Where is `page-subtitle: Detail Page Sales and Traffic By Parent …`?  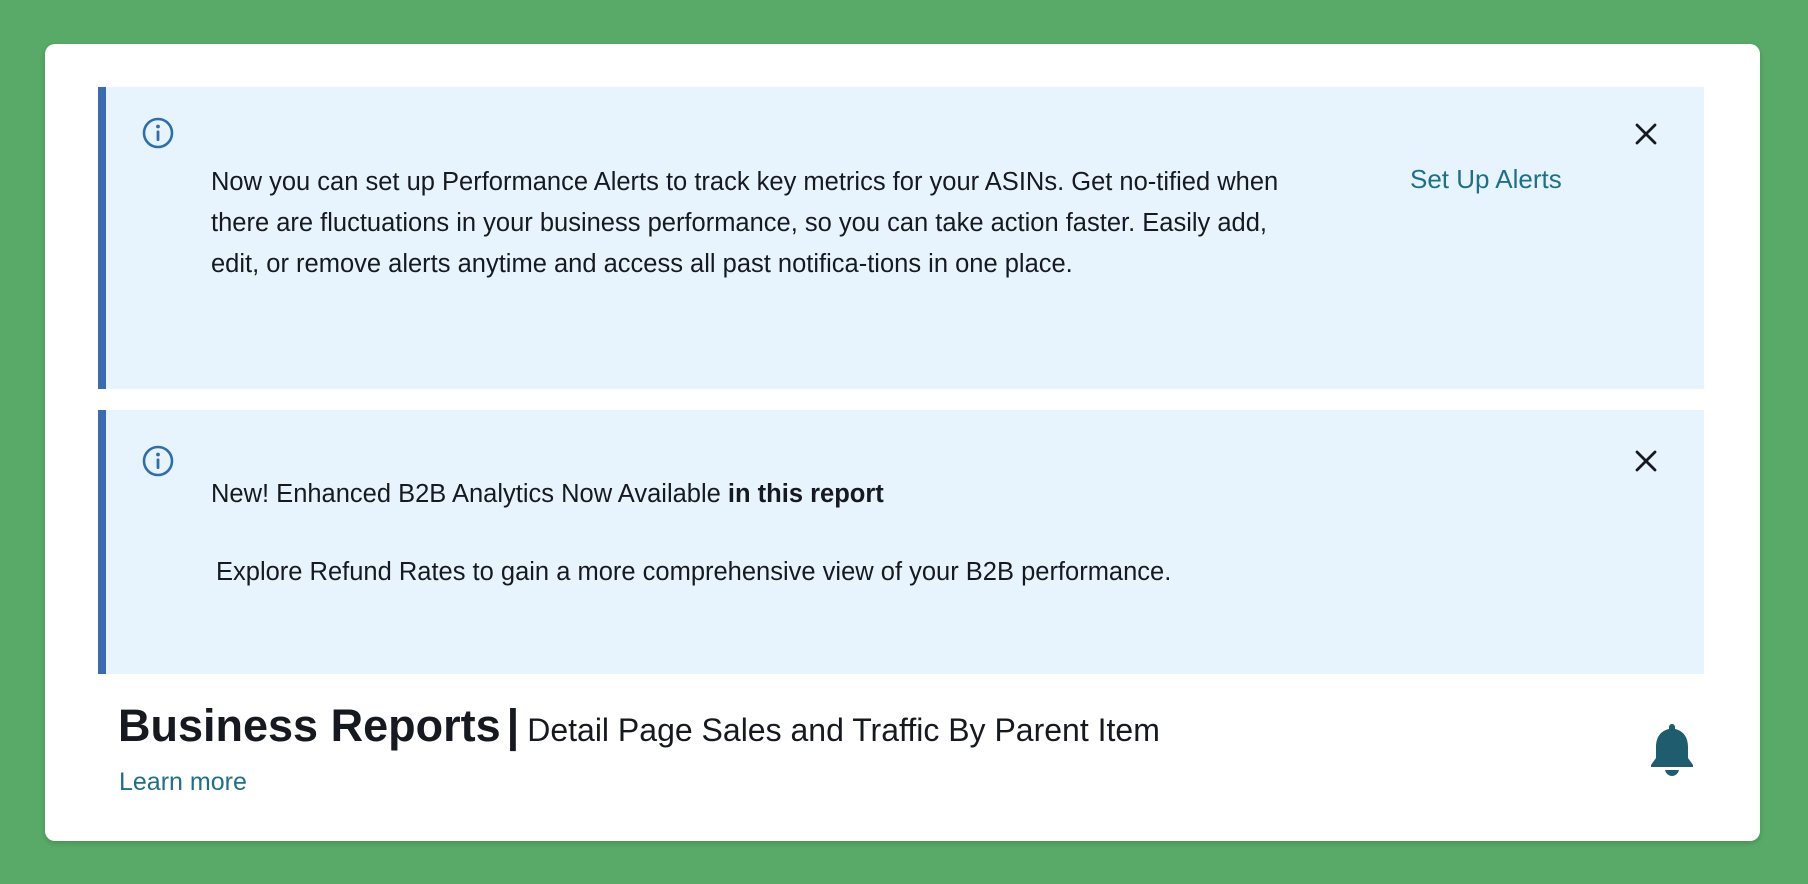 page-subtitle: Detail Page Sales and Traffic By Parent … is located at coordinates (843, 730).